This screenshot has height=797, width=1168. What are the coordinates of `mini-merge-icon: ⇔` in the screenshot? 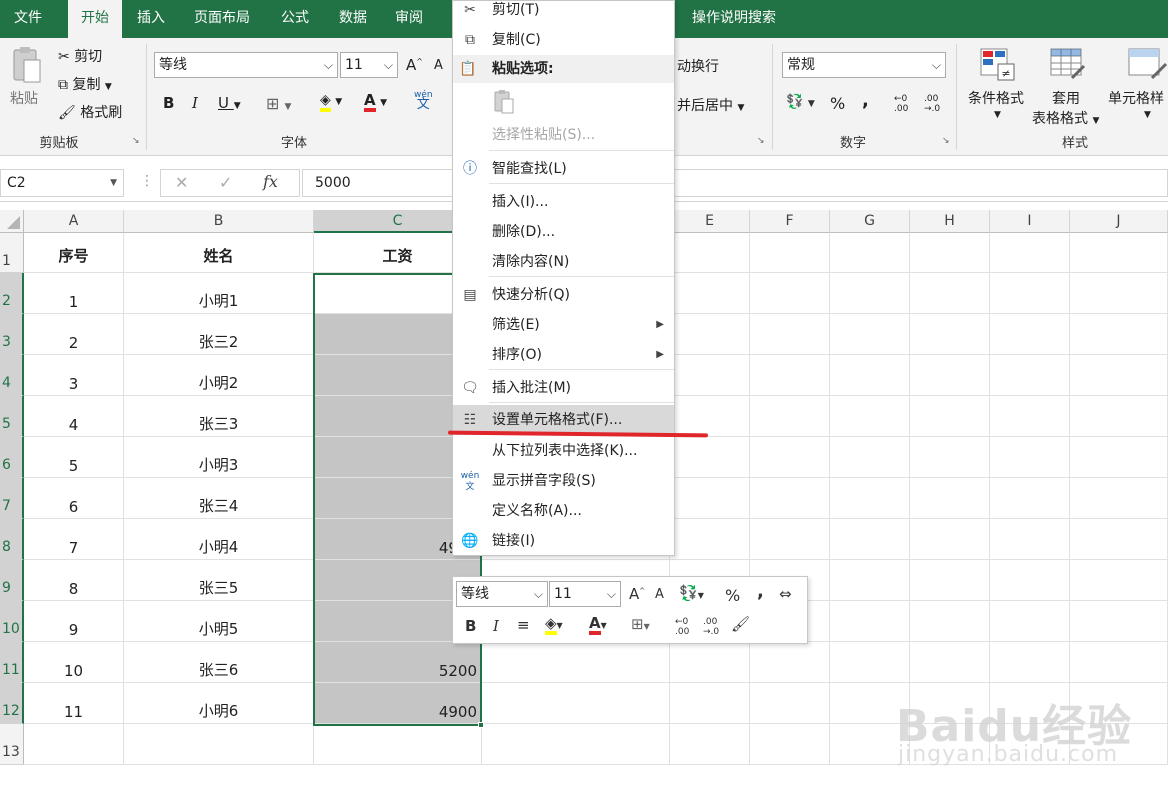 It's located at (785, 594).